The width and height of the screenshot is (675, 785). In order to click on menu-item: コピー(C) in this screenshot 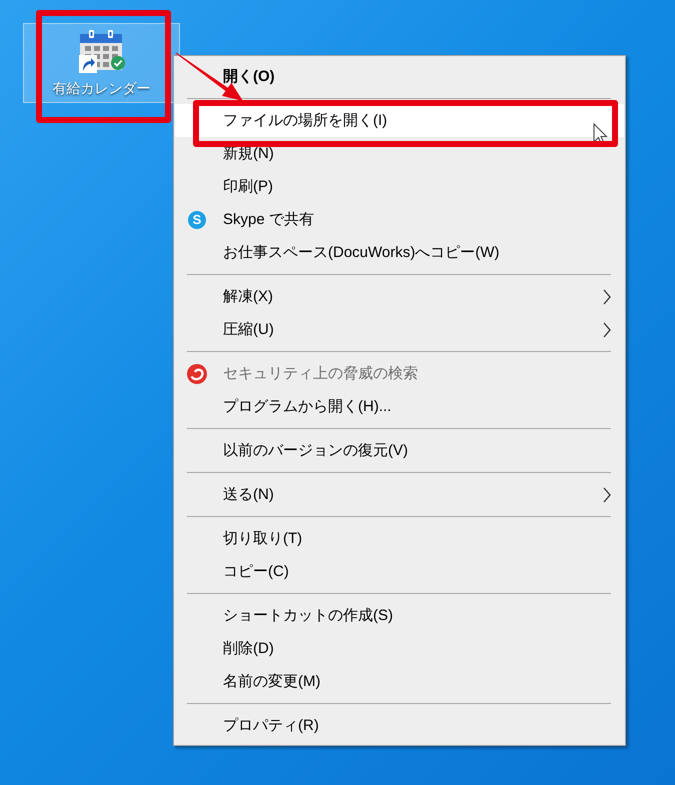, I will do `click(399, 571)`.